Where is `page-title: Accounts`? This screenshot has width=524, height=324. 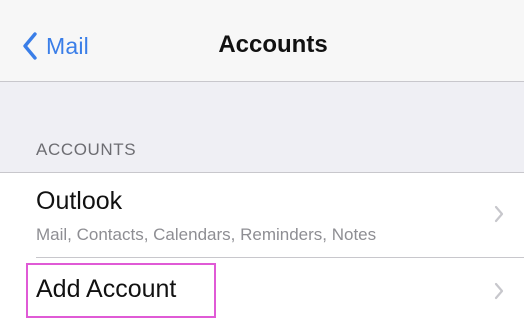
page-title: Accounts is located at coordinates (273, 44).